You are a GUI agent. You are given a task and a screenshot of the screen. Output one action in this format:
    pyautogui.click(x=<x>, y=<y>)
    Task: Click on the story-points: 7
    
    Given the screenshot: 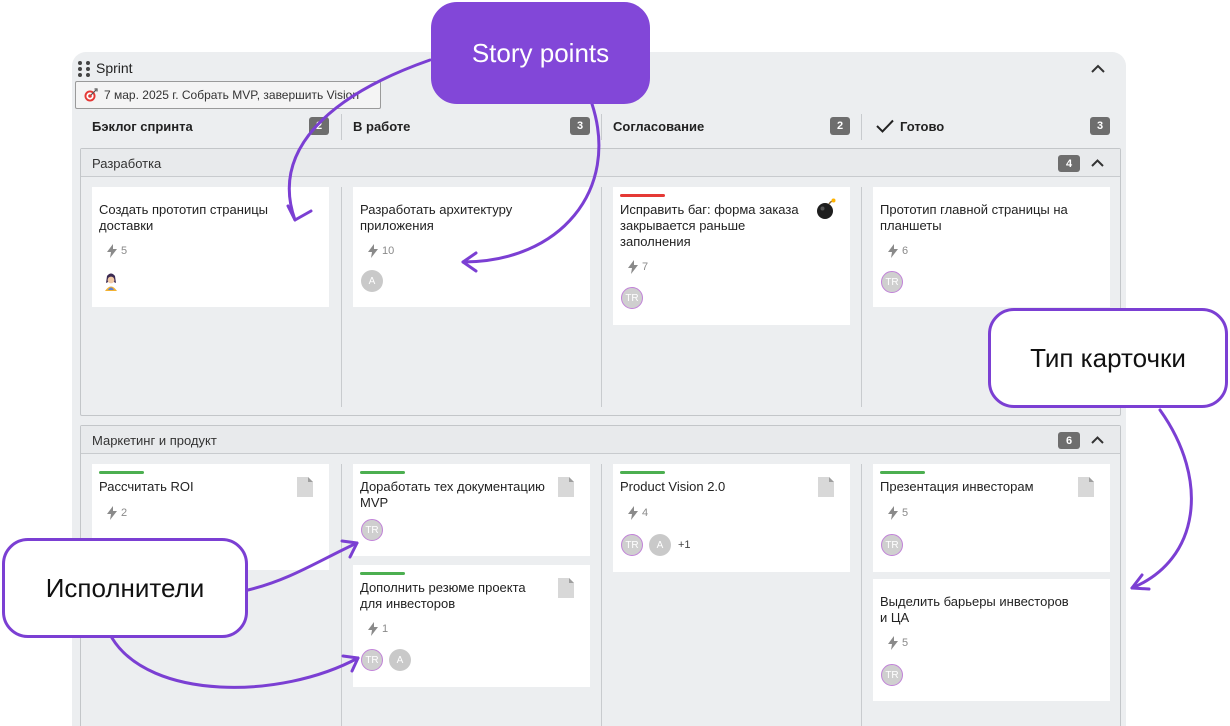 What is the action you would take?
    pyautogui.click(x=638, y=267)
    